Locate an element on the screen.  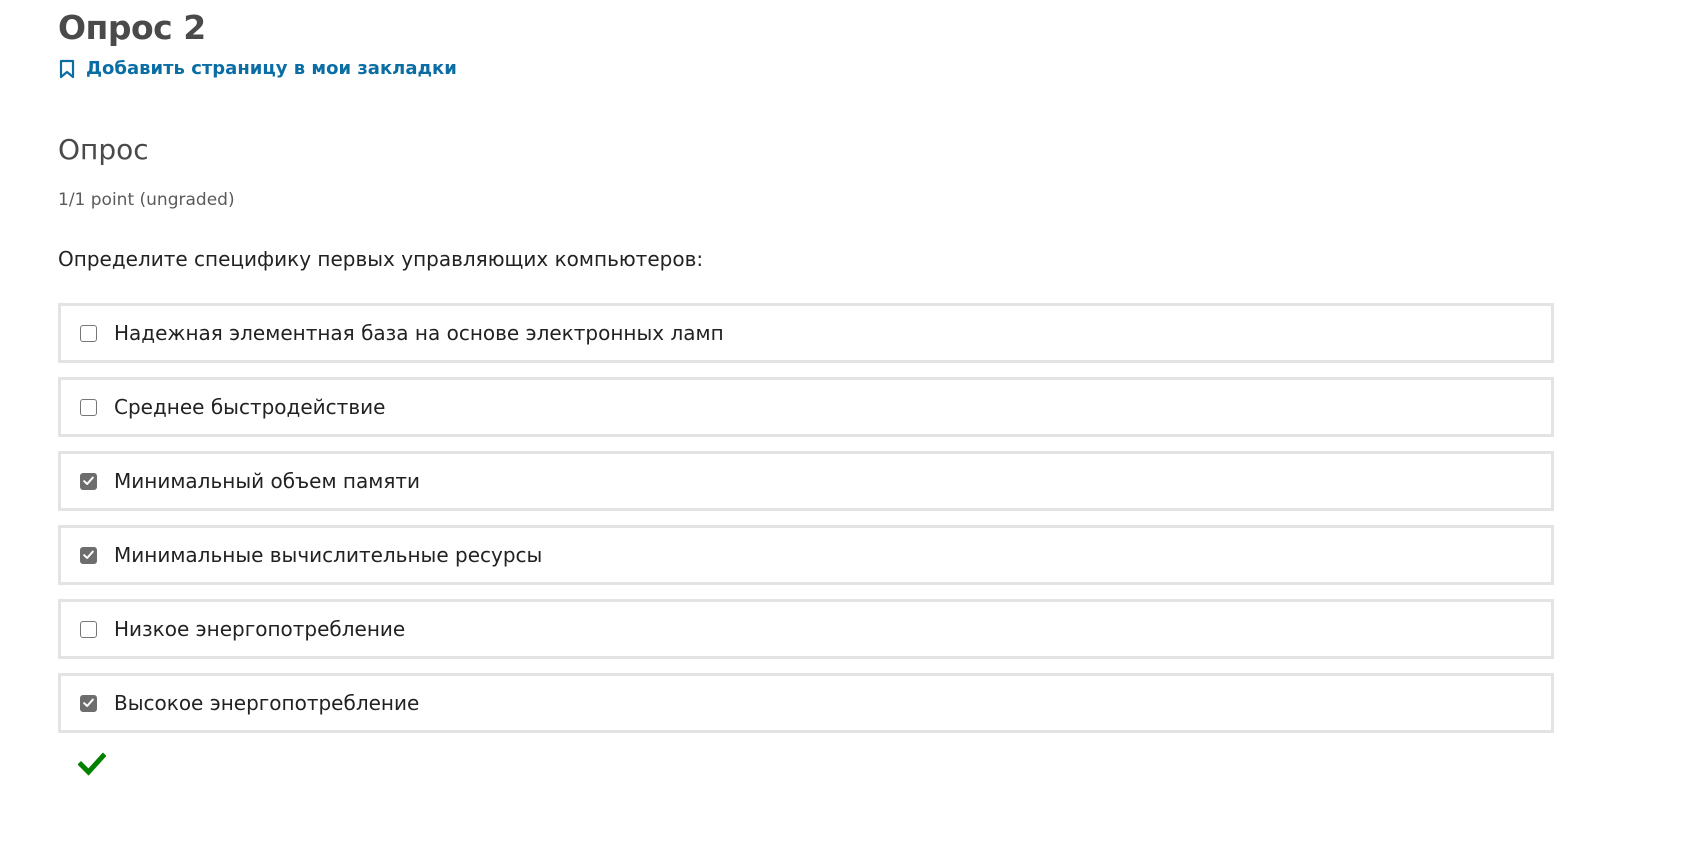
choice-item: Высокое энергопотребление is located at coordinates (806, 703).